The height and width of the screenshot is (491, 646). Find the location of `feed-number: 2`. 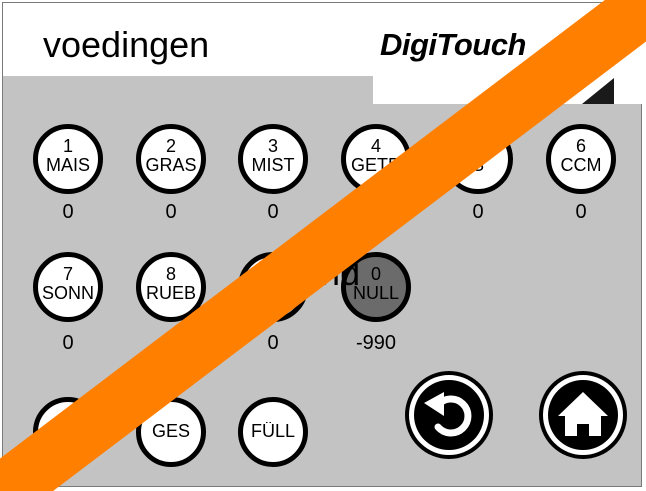

feed-number: 2 is located at coordinates (170, 146).